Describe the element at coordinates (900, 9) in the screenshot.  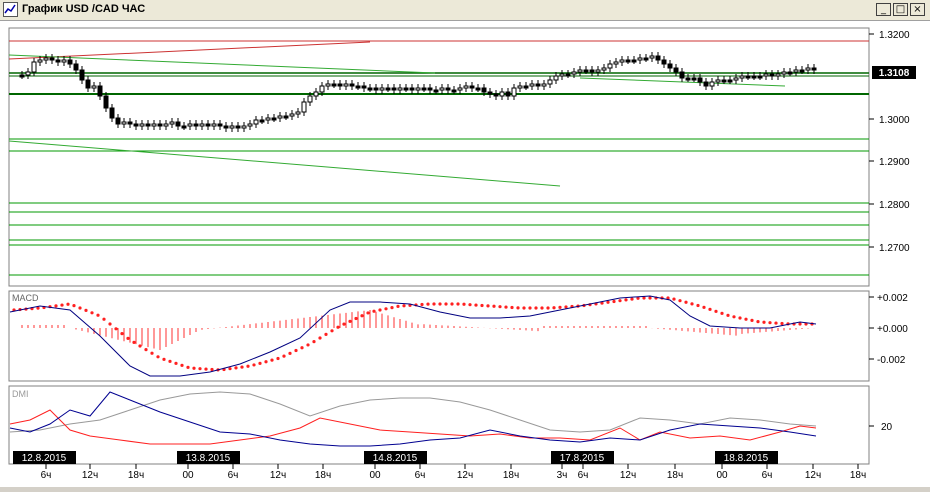
I see `maximize-button: □` at that location.